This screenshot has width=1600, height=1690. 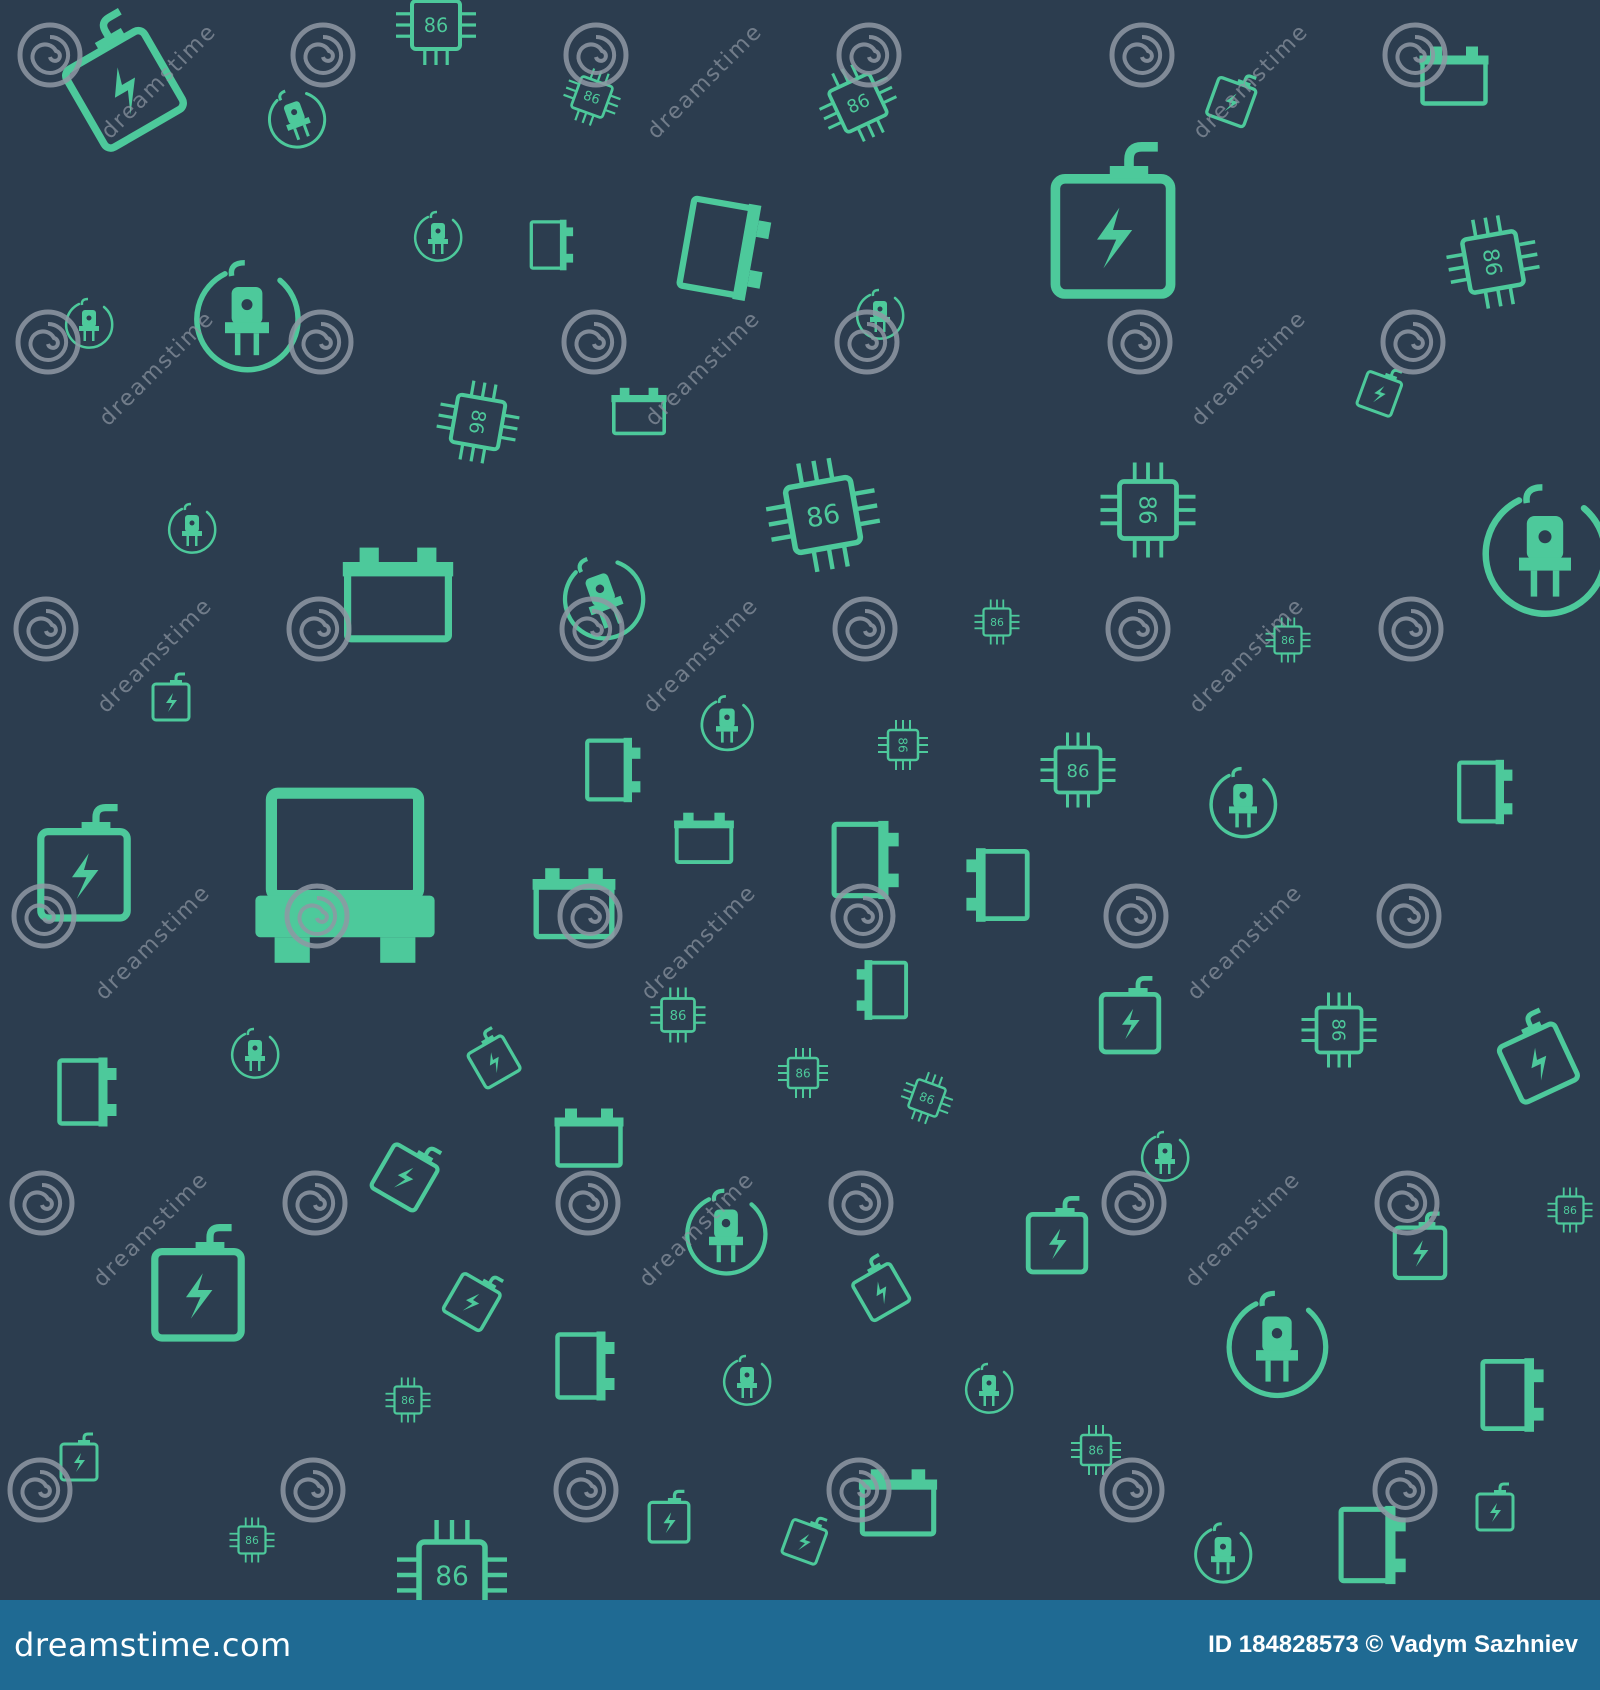 I want to click on footer-site-text: dreamstime.com, so click(x=153, y=1645).